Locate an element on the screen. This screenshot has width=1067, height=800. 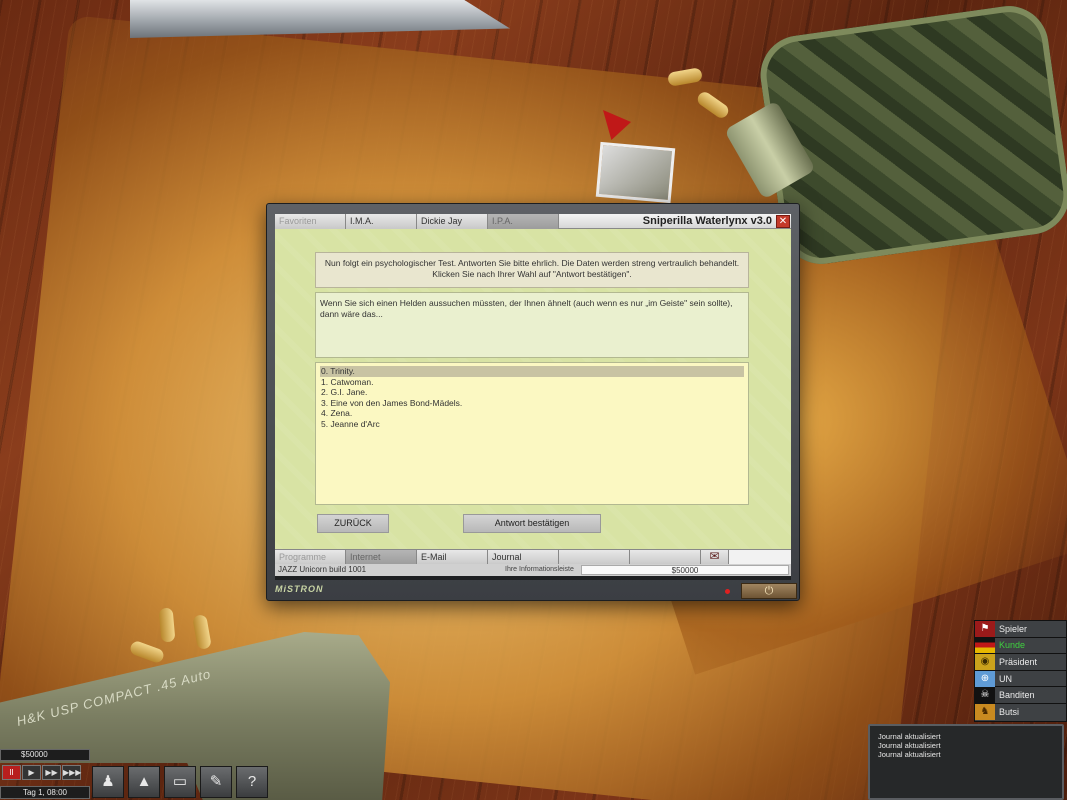
power-led is located at coordinates (727, 591).